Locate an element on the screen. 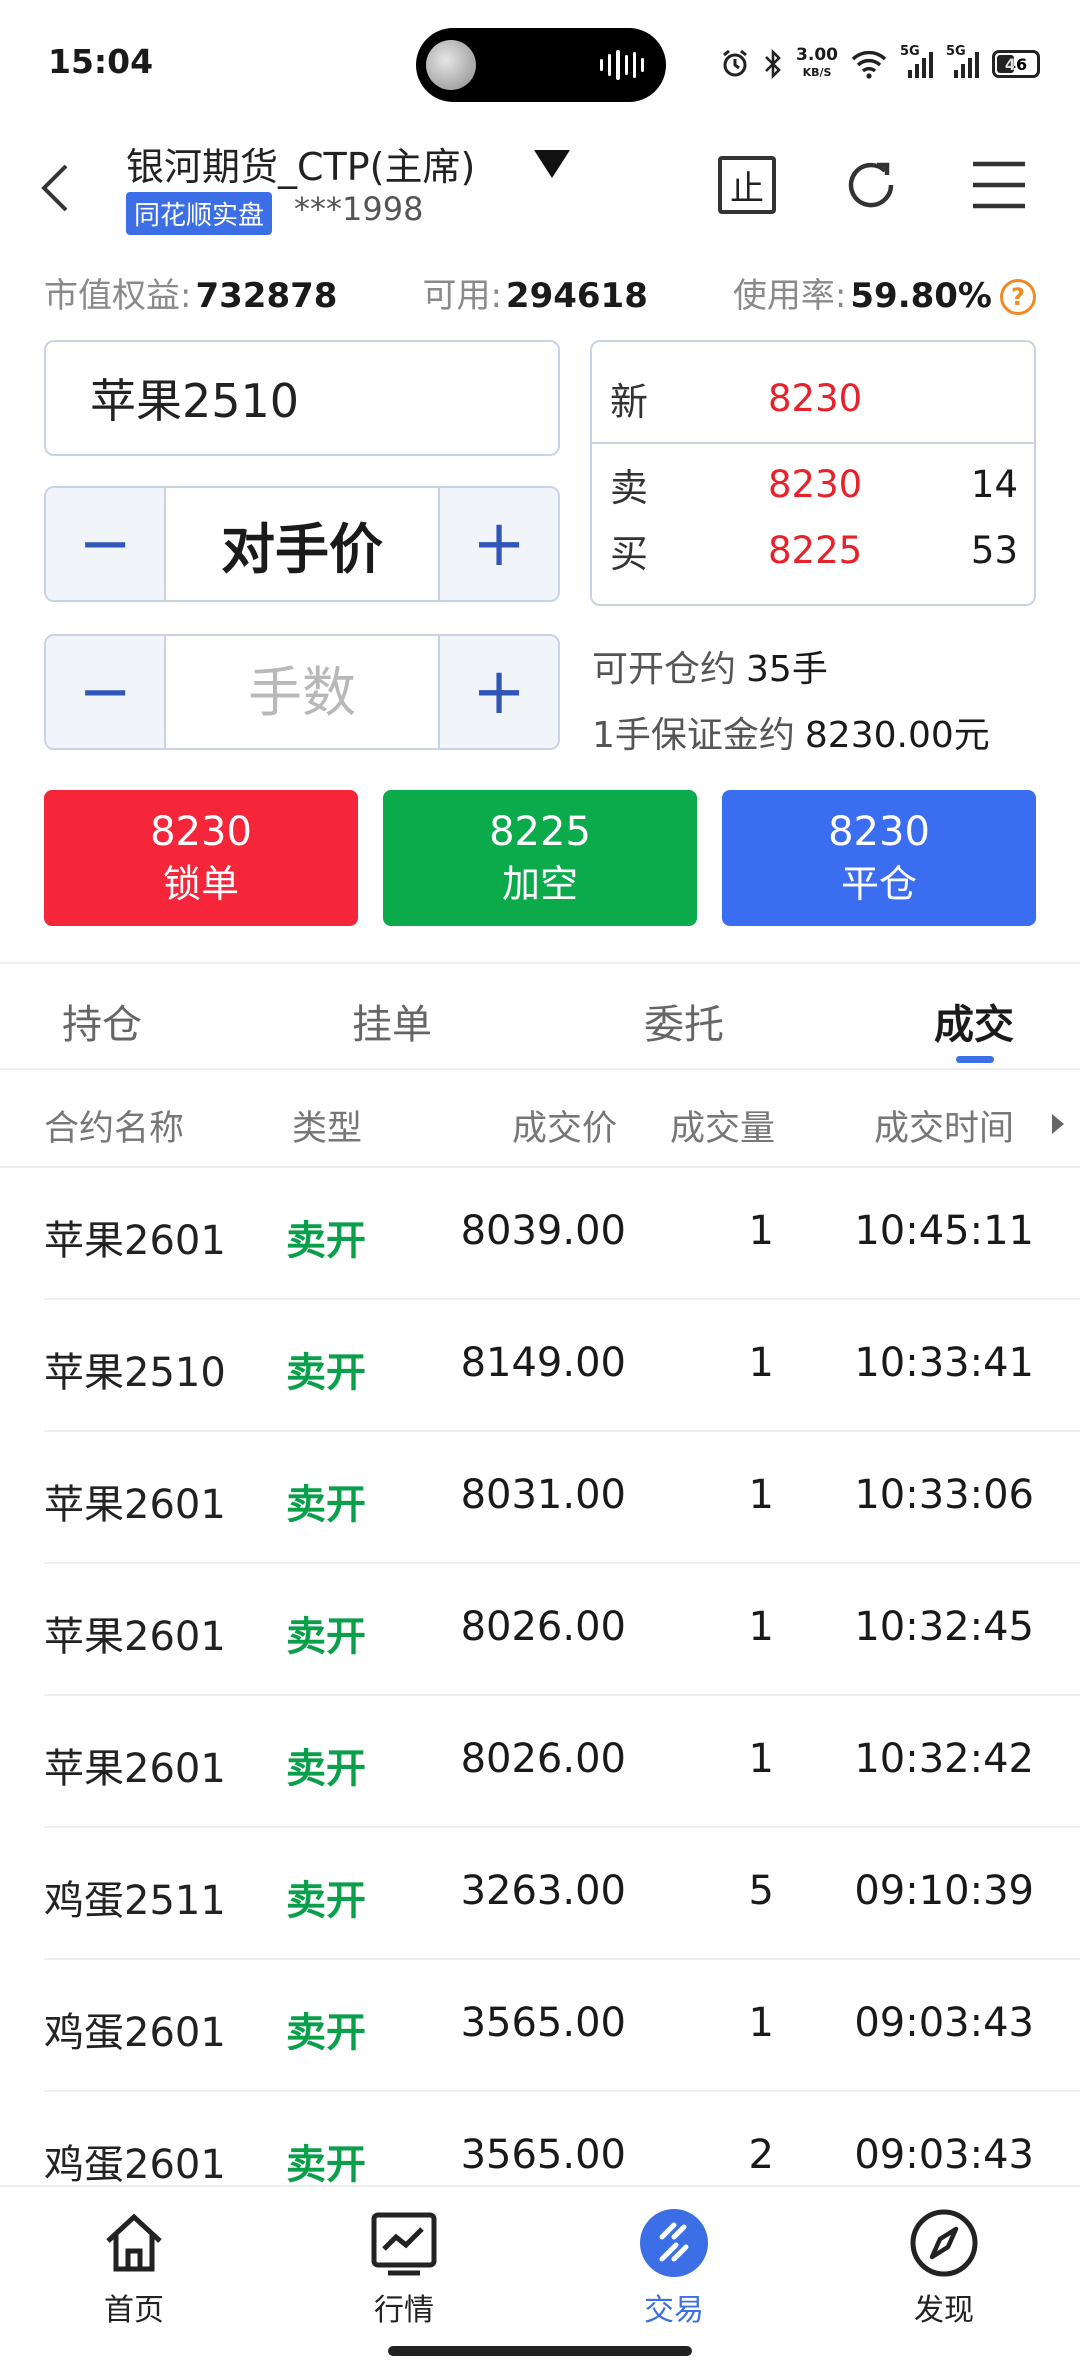 The width and height of the screenshot is (1080, 2375). ask-volume: 14 is located at coordinates (994, 484).